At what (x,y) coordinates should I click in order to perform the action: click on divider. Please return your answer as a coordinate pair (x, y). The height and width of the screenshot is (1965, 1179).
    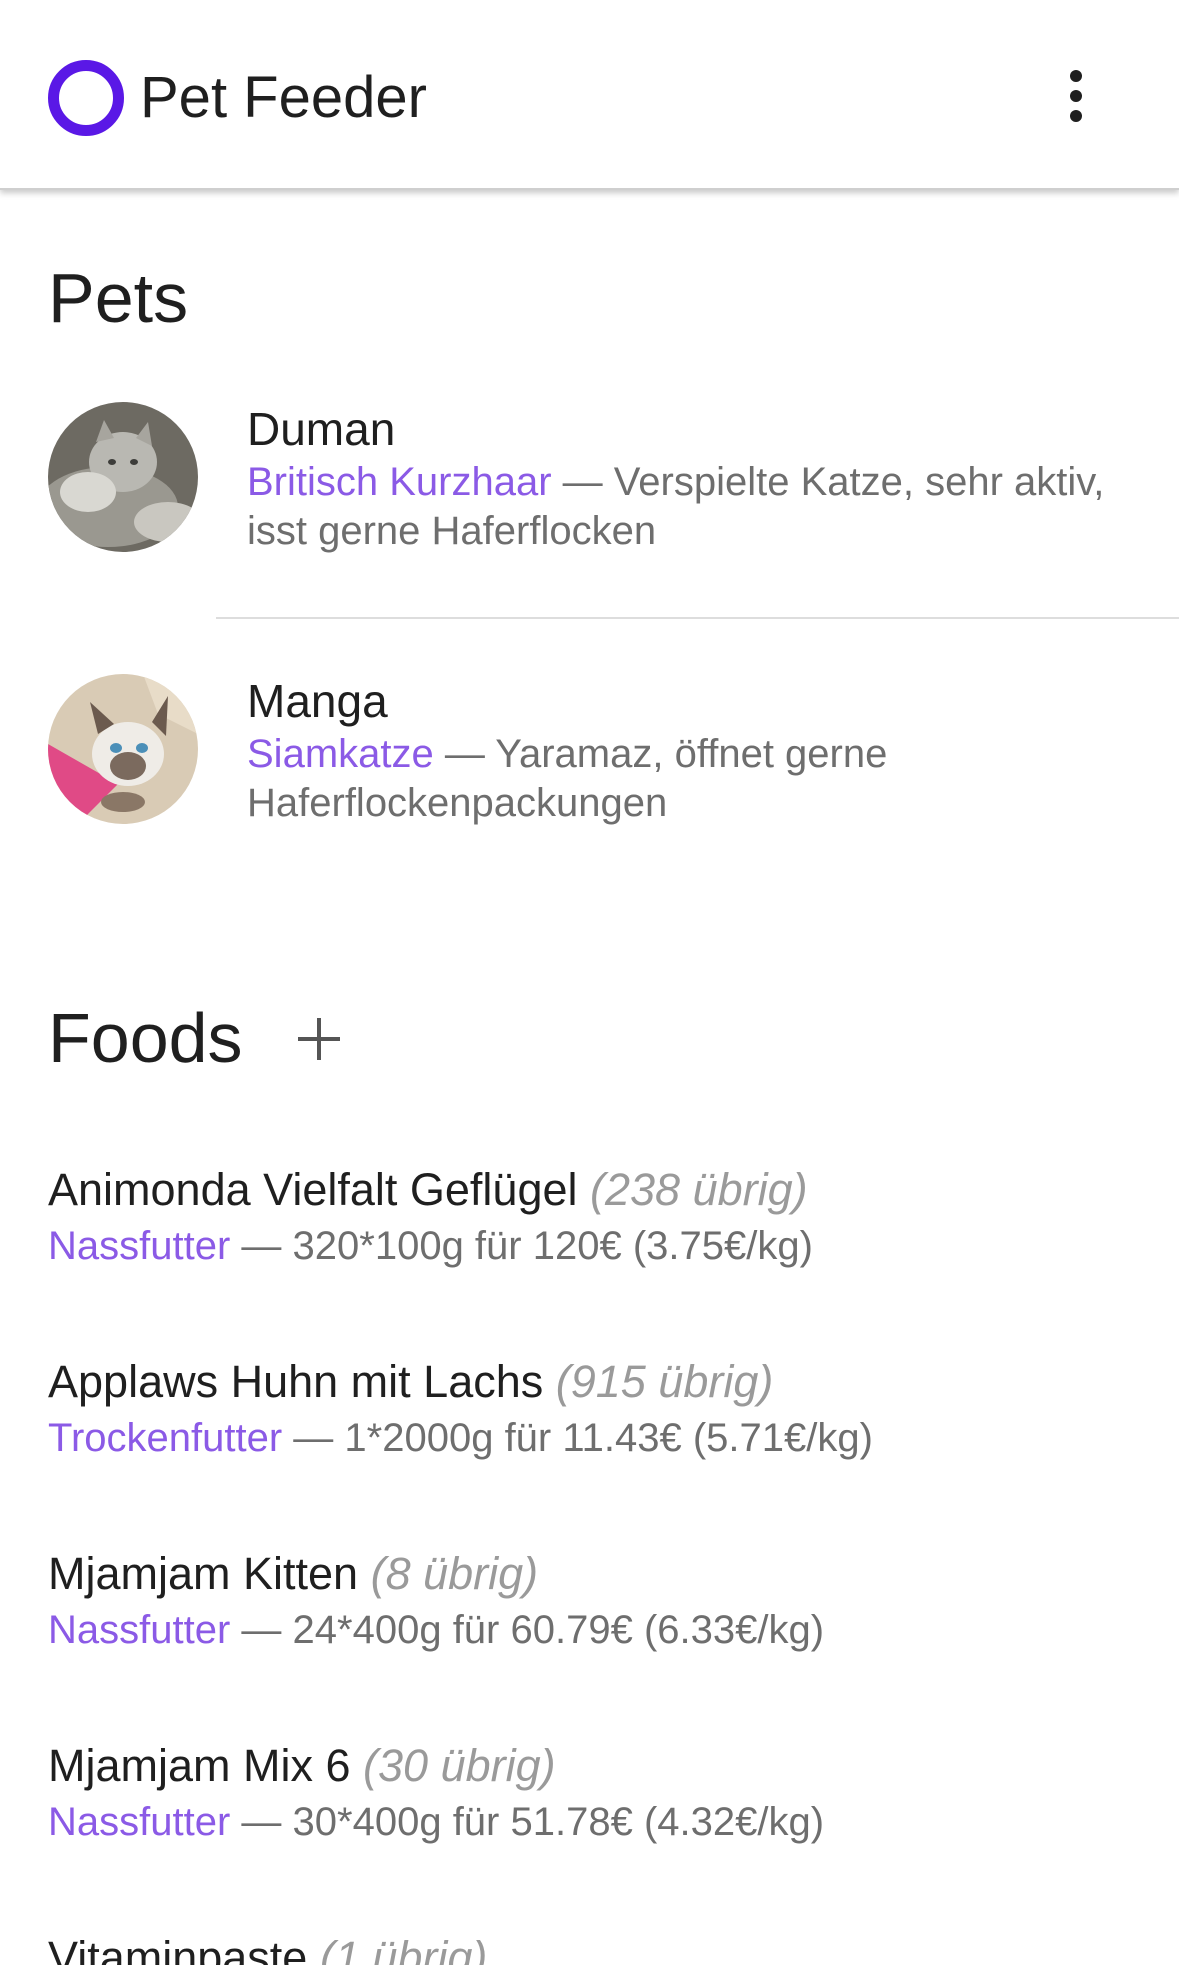
    Looking at the image, I should click on (697, 618).